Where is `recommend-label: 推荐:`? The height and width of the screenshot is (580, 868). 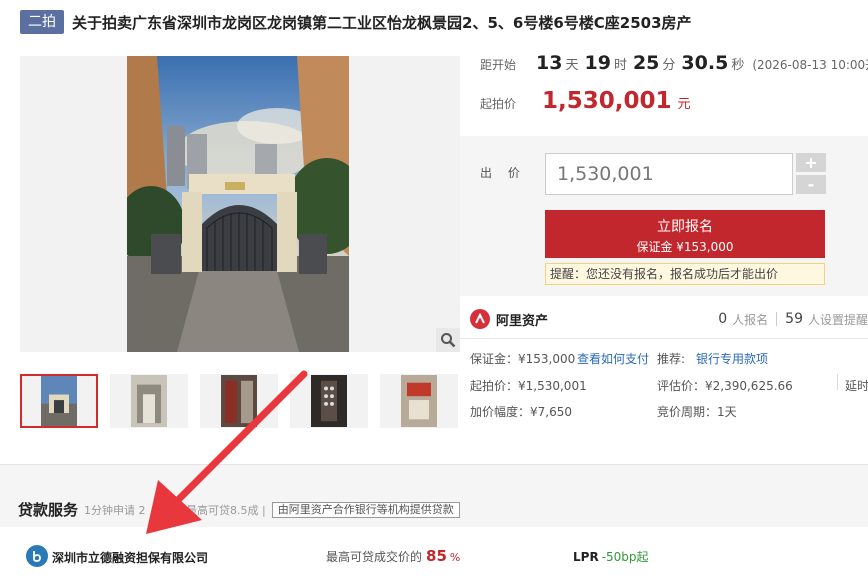 recommend-label: 推荐: is located at coordinates (671, 359).